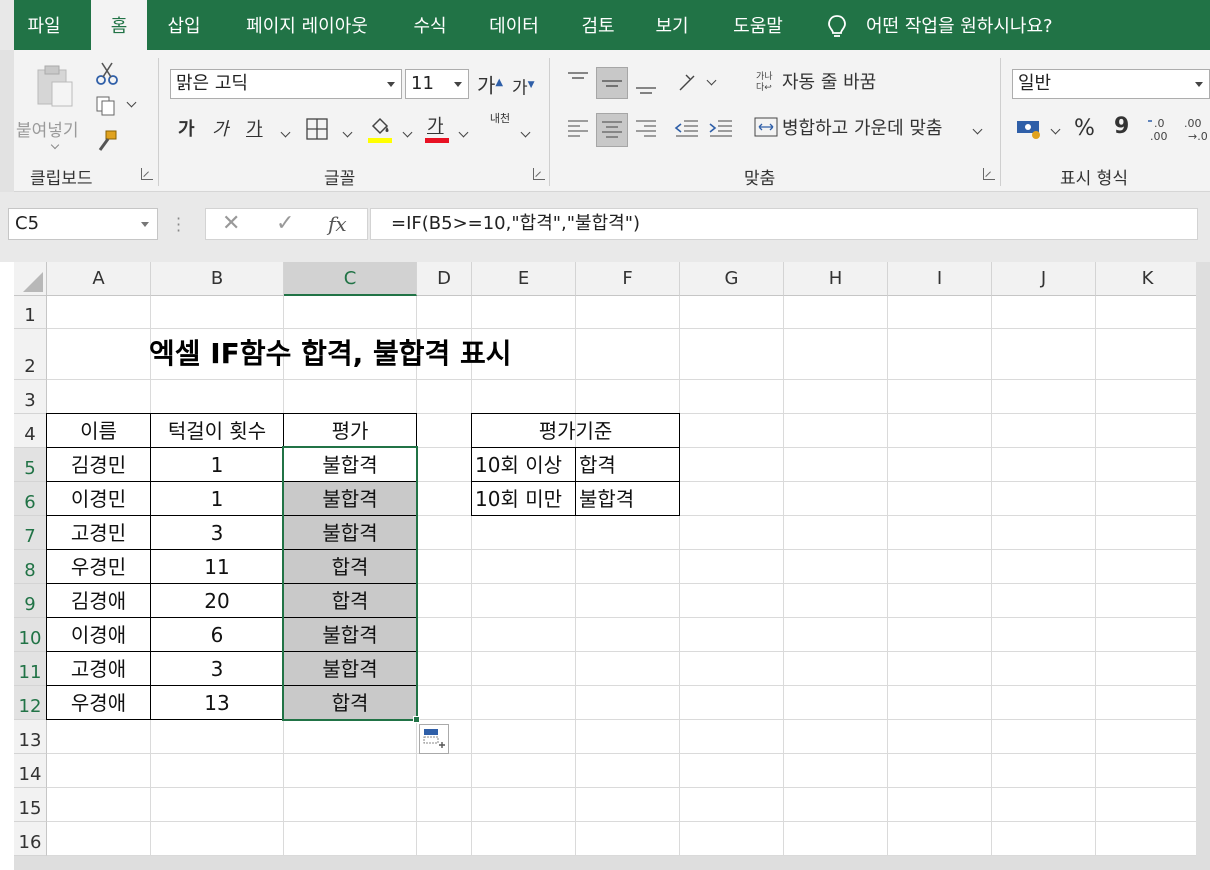 Image resolution: width=1210 pixels, height=870 pixels. What do you see at coordinates (98, 668) in the screenshot?
I see `table-cell: 고경애` at bounding box center [98, 668].